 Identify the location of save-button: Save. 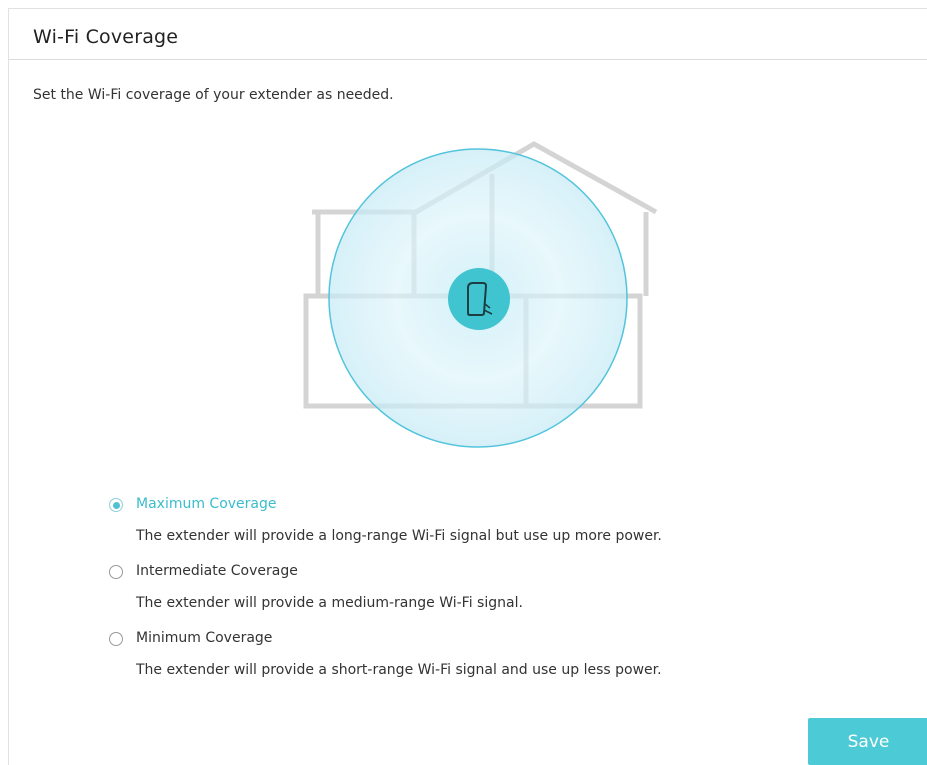
(867, 741).